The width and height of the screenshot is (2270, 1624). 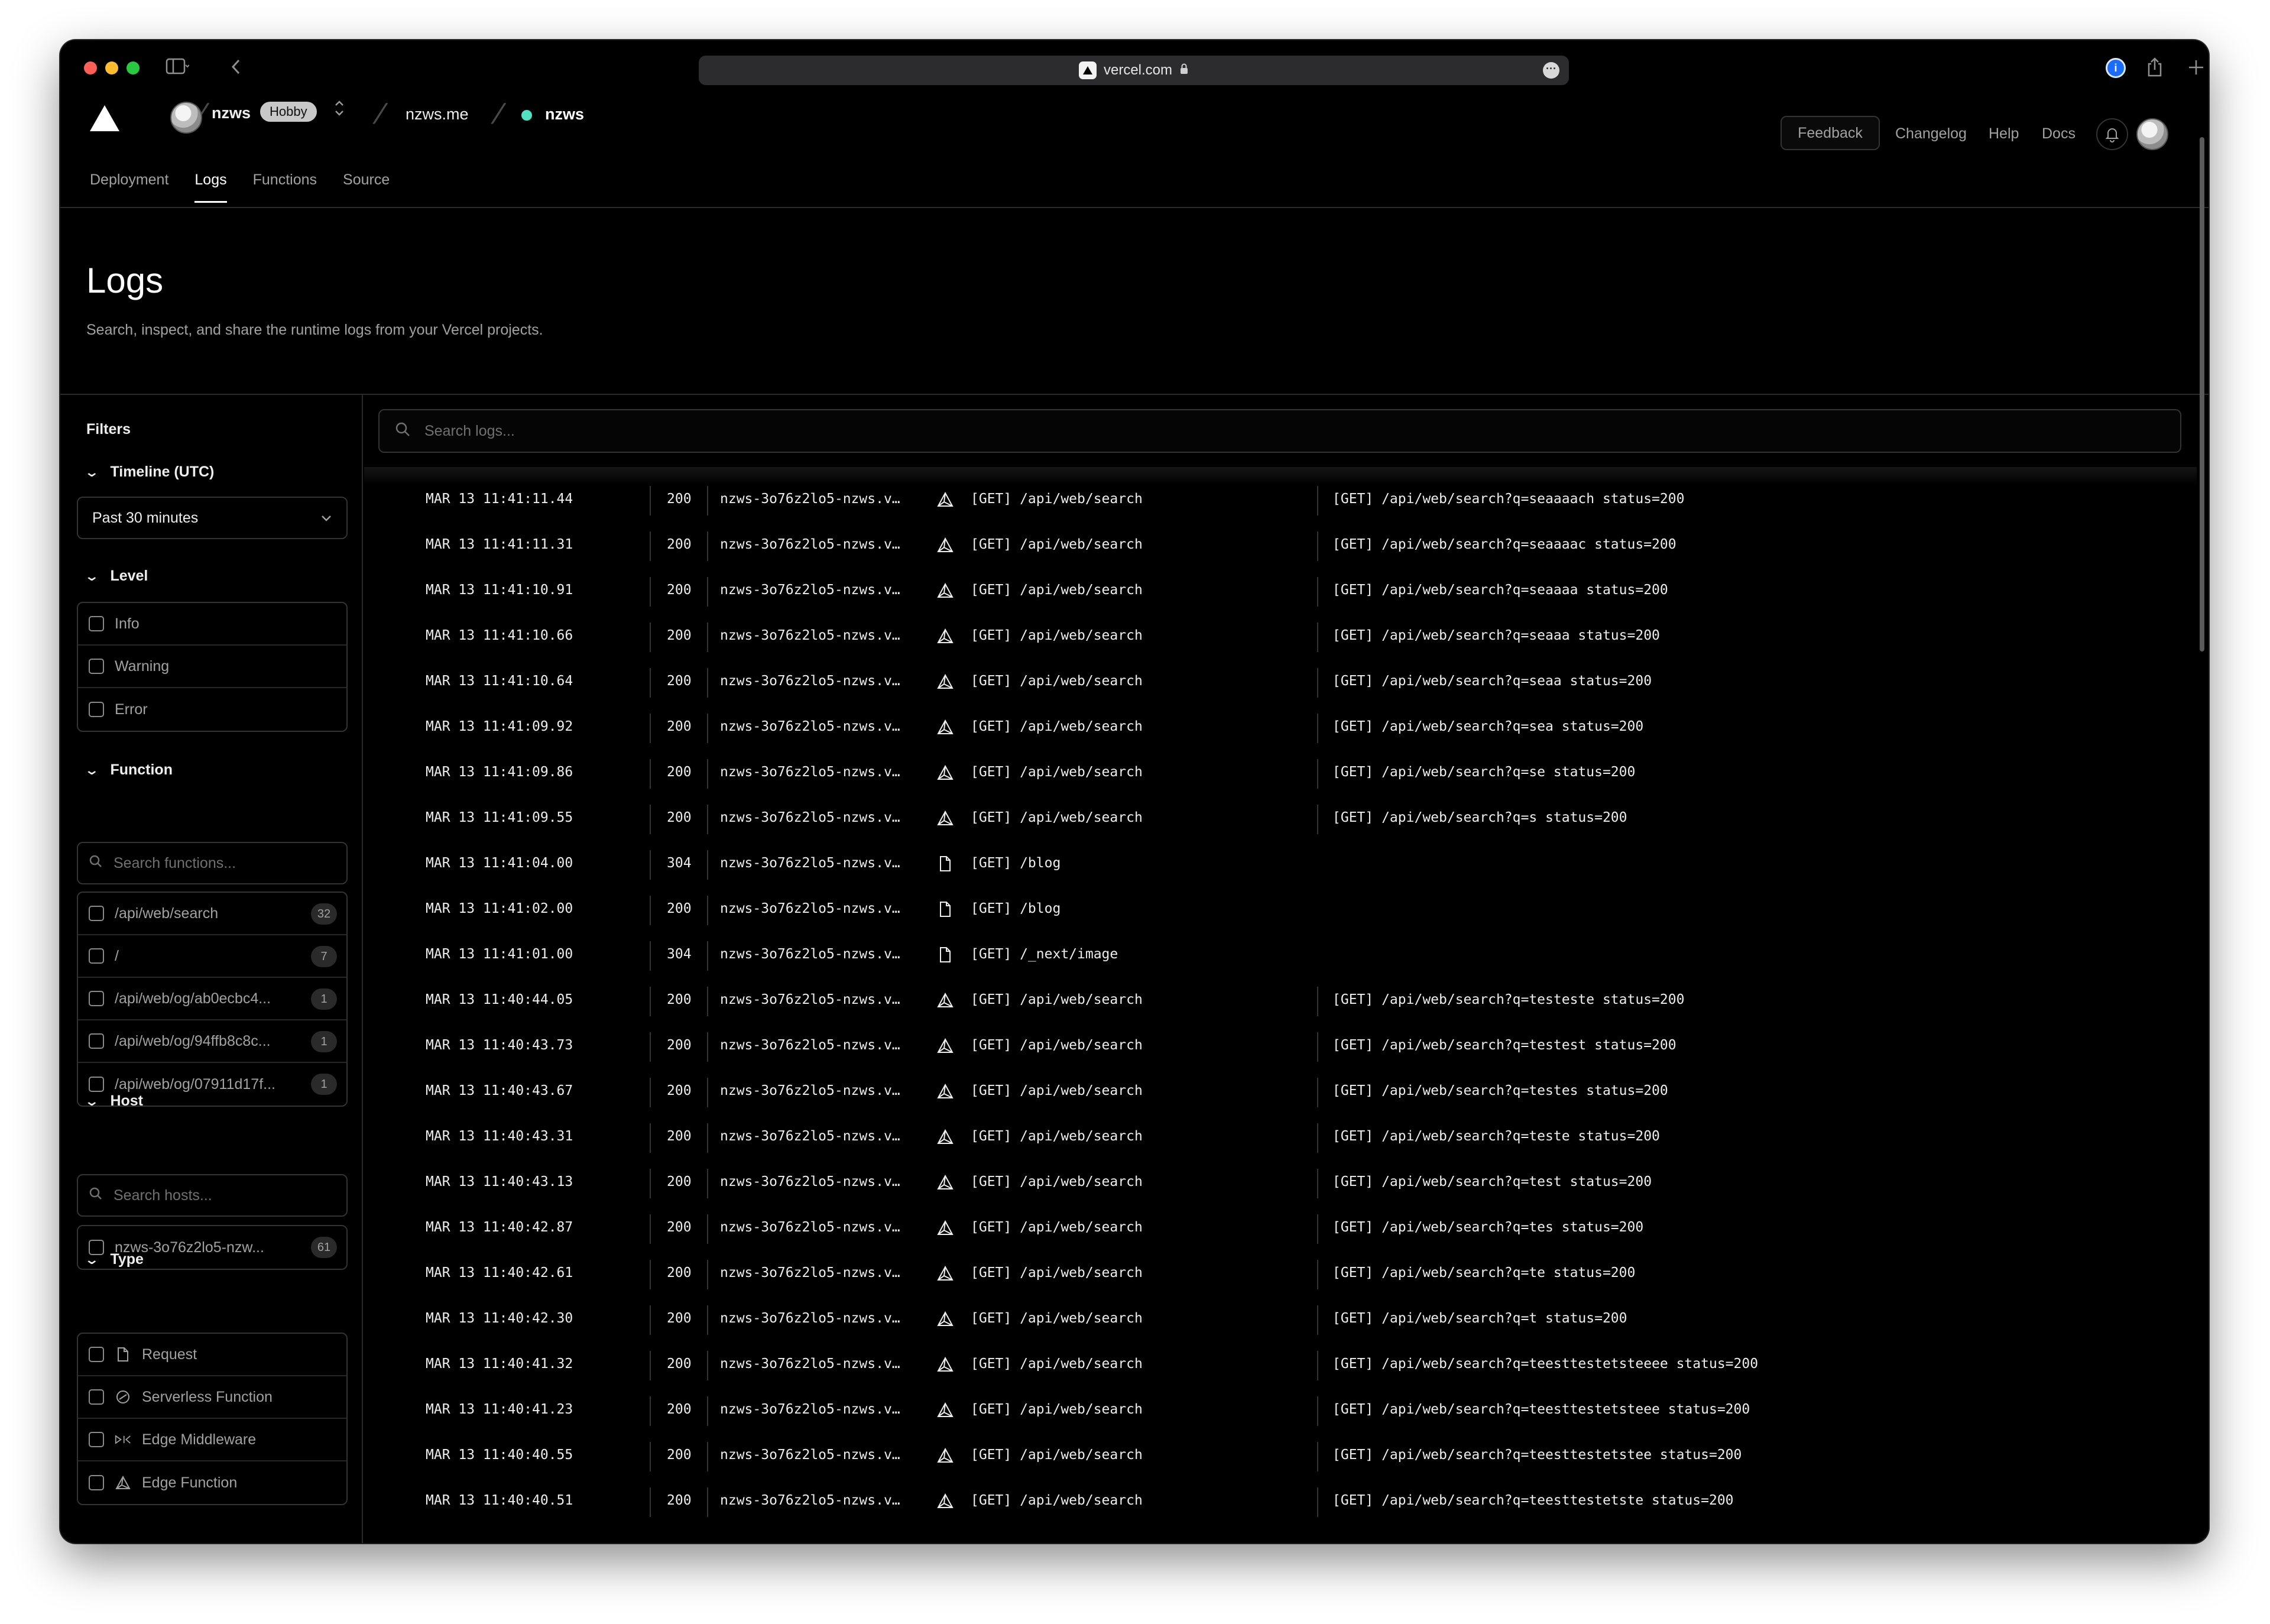 What do you see at coordinates (438, 115) in the screenshot?
I see `project-name: nzws.me` at bounding box center [438, 115].